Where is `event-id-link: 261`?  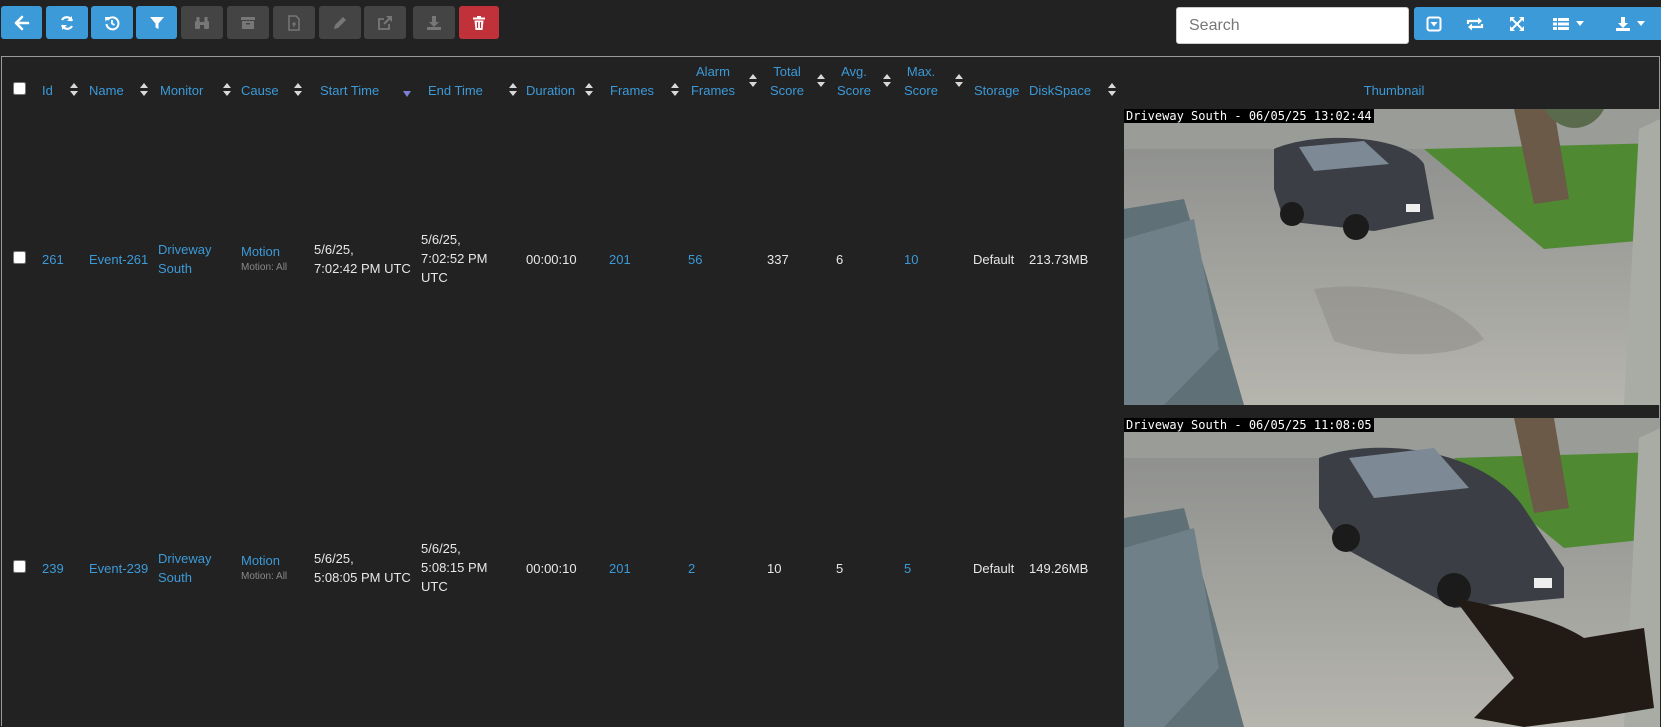
event-id-link: 261 is located at coordinates (53, 259).